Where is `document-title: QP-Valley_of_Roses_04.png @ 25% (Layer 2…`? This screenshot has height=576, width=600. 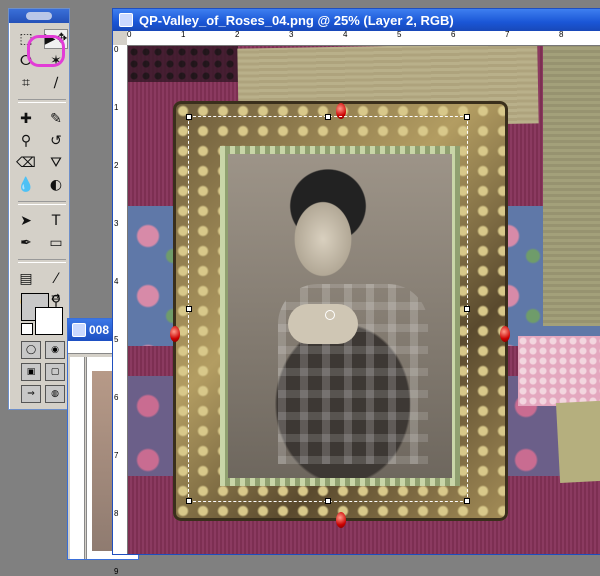 document-title: QP-Valley_of_Roses_04.png @ 25% (Layer 2… is located at coordinates (296, 20).